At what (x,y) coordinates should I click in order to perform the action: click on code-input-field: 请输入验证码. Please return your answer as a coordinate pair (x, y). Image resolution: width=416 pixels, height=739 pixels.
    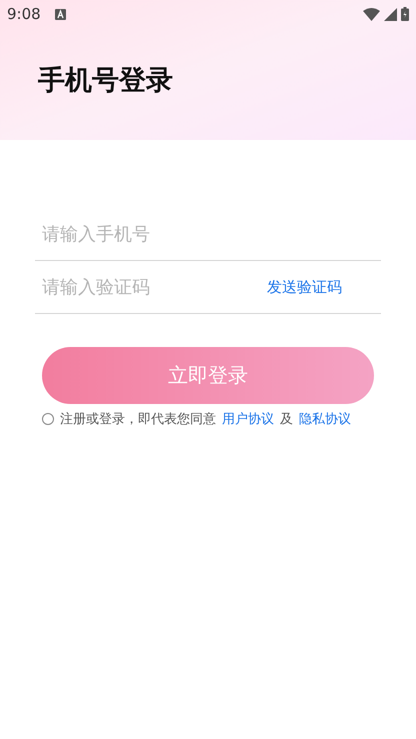
    Looking at the image, I should click on (151, 287).